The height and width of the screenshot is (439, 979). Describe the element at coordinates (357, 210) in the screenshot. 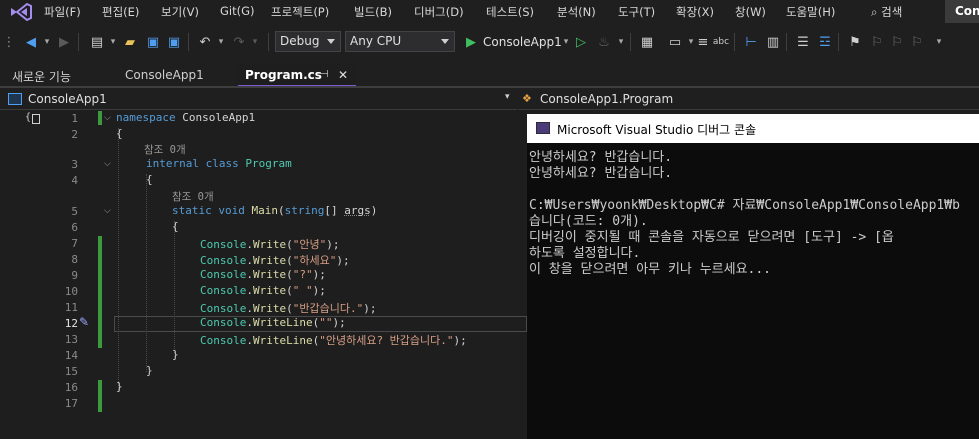

I see `parameter-name: args` at that location.